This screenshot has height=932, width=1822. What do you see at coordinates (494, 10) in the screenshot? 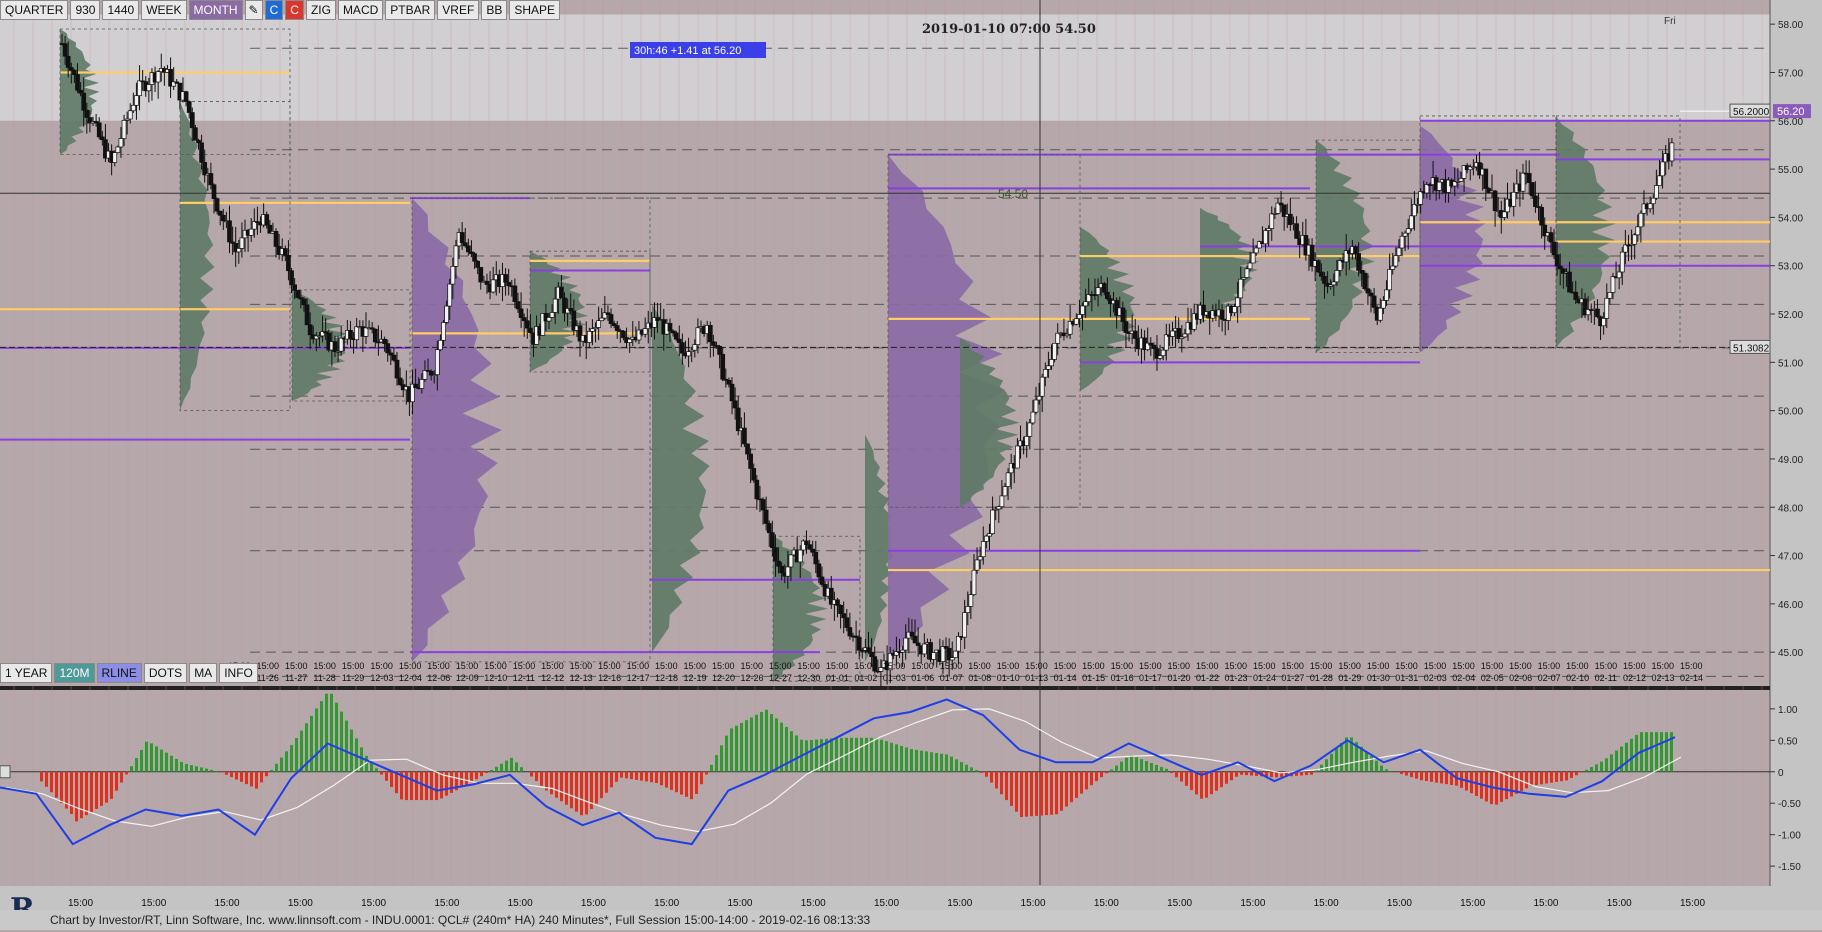
I see `toolbar-bb-button: BB` at bounding box center [494, 10].